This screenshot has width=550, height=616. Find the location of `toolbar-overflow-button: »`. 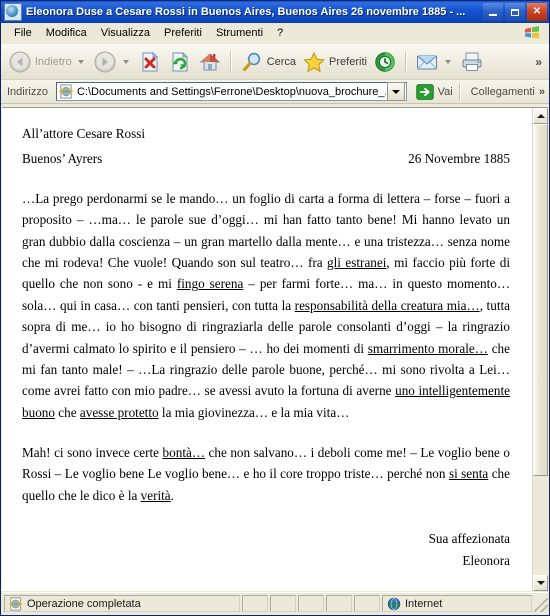

toolbar-overflow-button: » is located at coordinates (540, 62).